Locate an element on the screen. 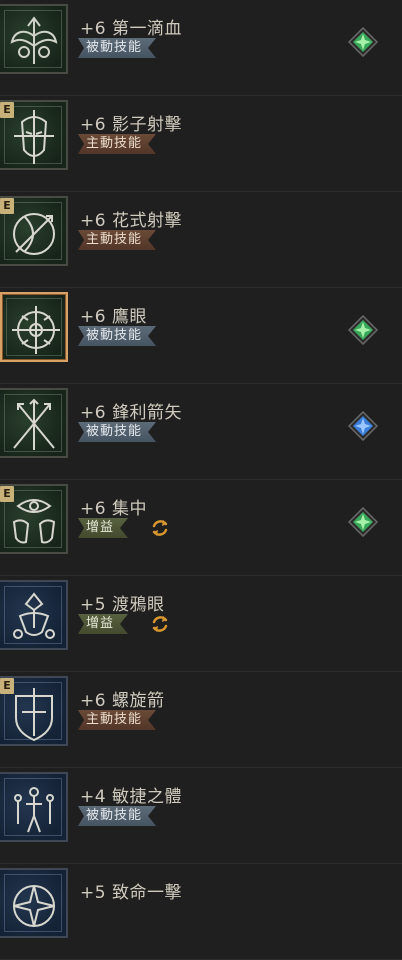 Image resolution: width=402 pixels, height=960 pixels. skill-row: E +6 花式射擊 主動技能 is located at coordinates (201, 240).